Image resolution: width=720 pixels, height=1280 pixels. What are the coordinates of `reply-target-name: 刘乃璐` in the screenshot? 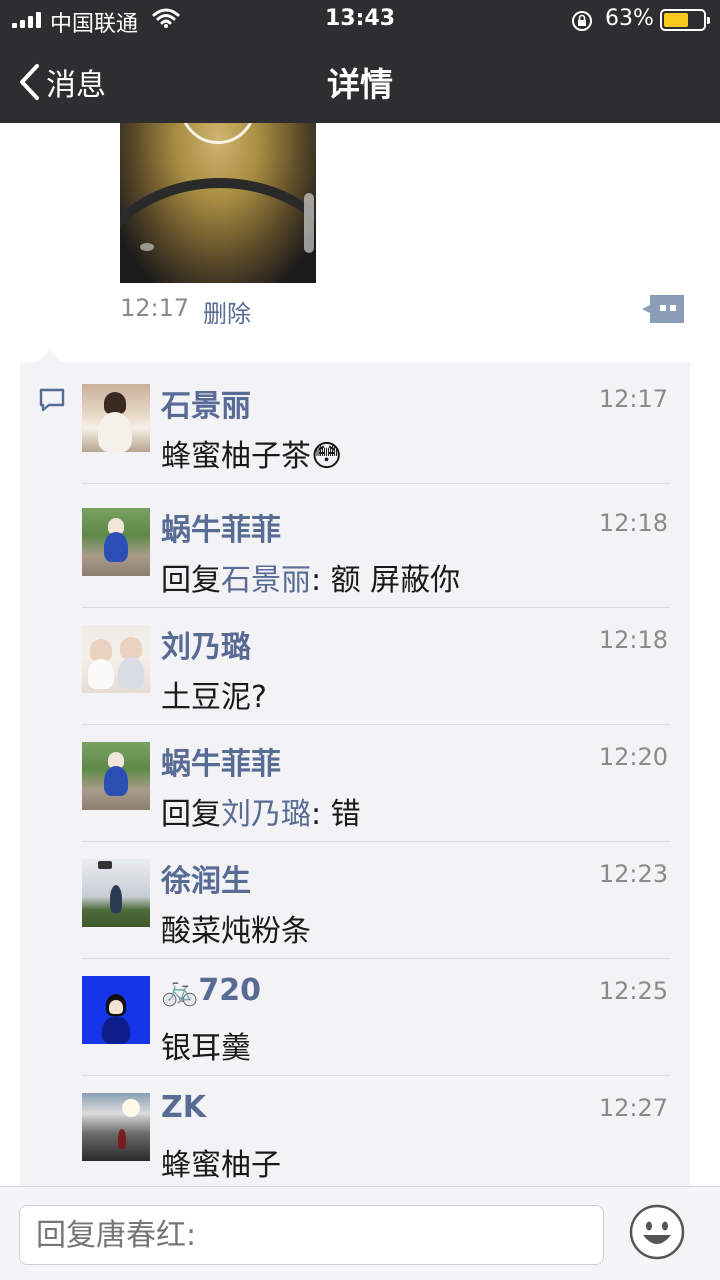 It's located at (266, 814).